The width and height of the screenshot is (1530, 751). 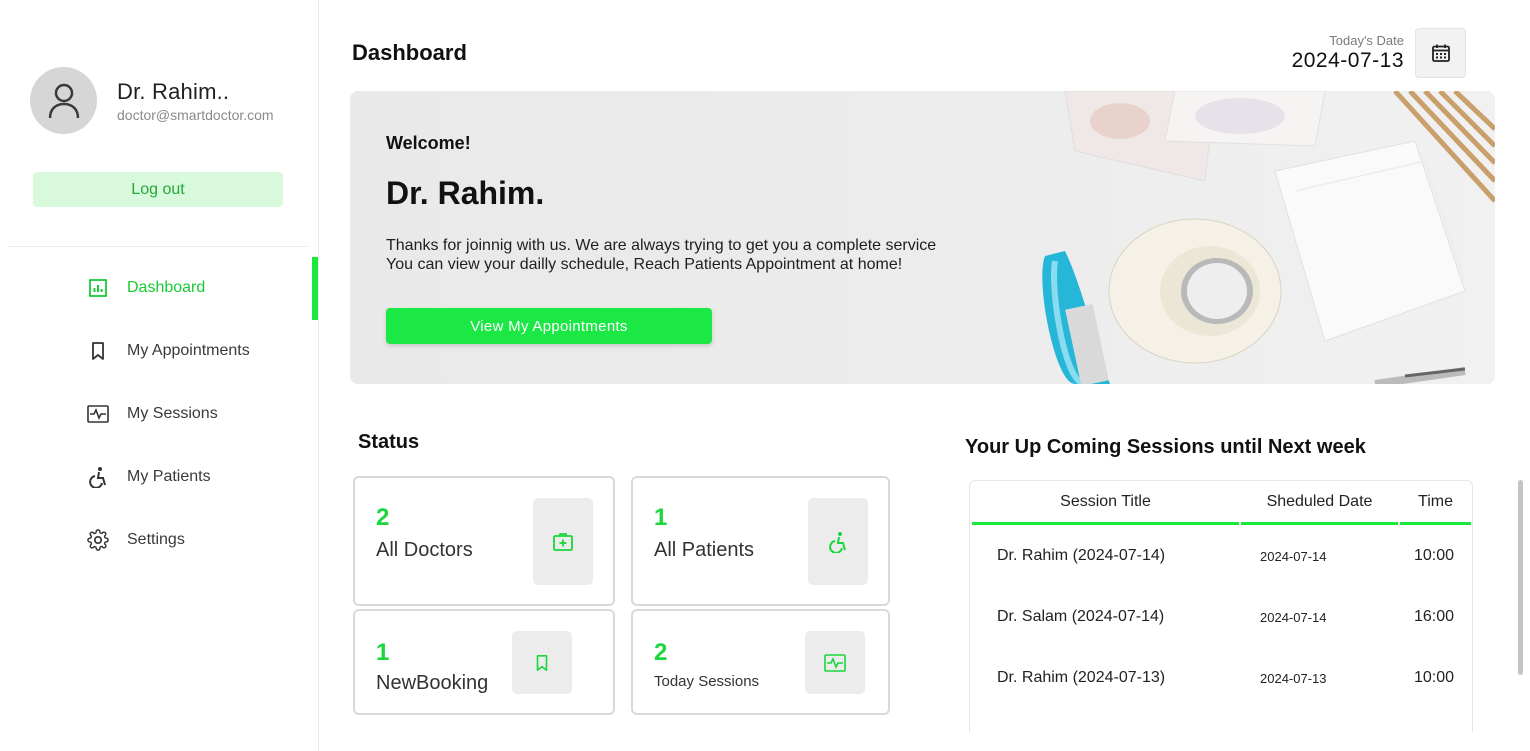 I want to click on session-time-cell: 16:00, so click(x=1434, y=616).